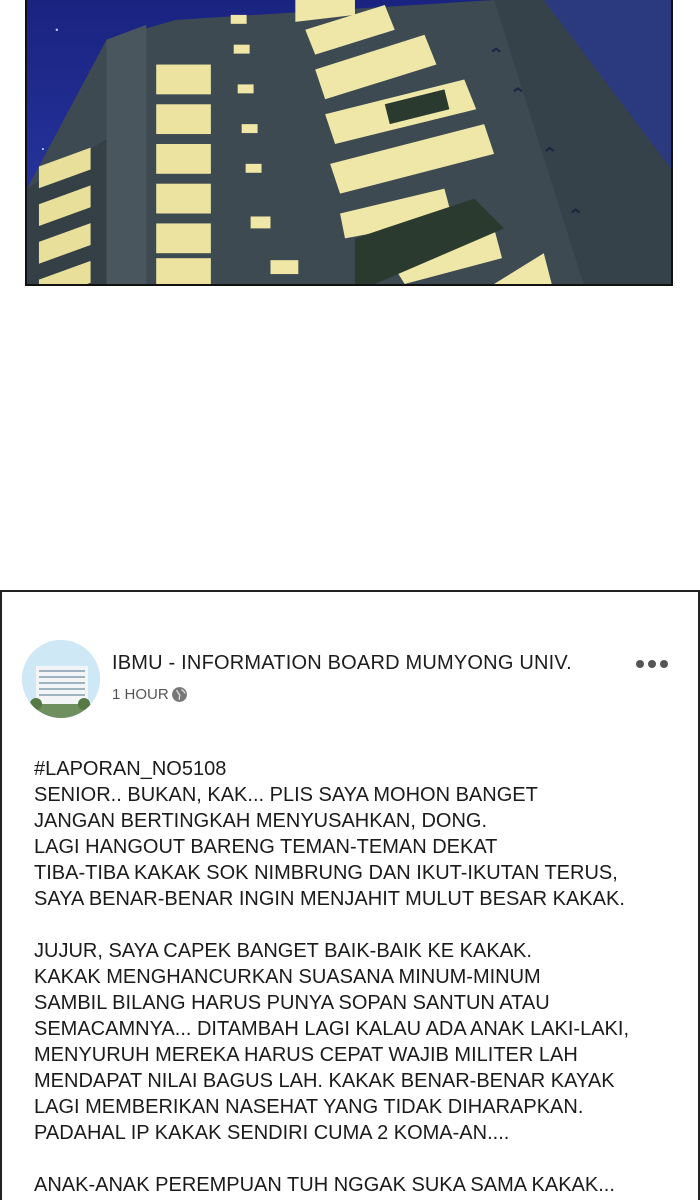  I want to click on avatar, so click(61, 679).